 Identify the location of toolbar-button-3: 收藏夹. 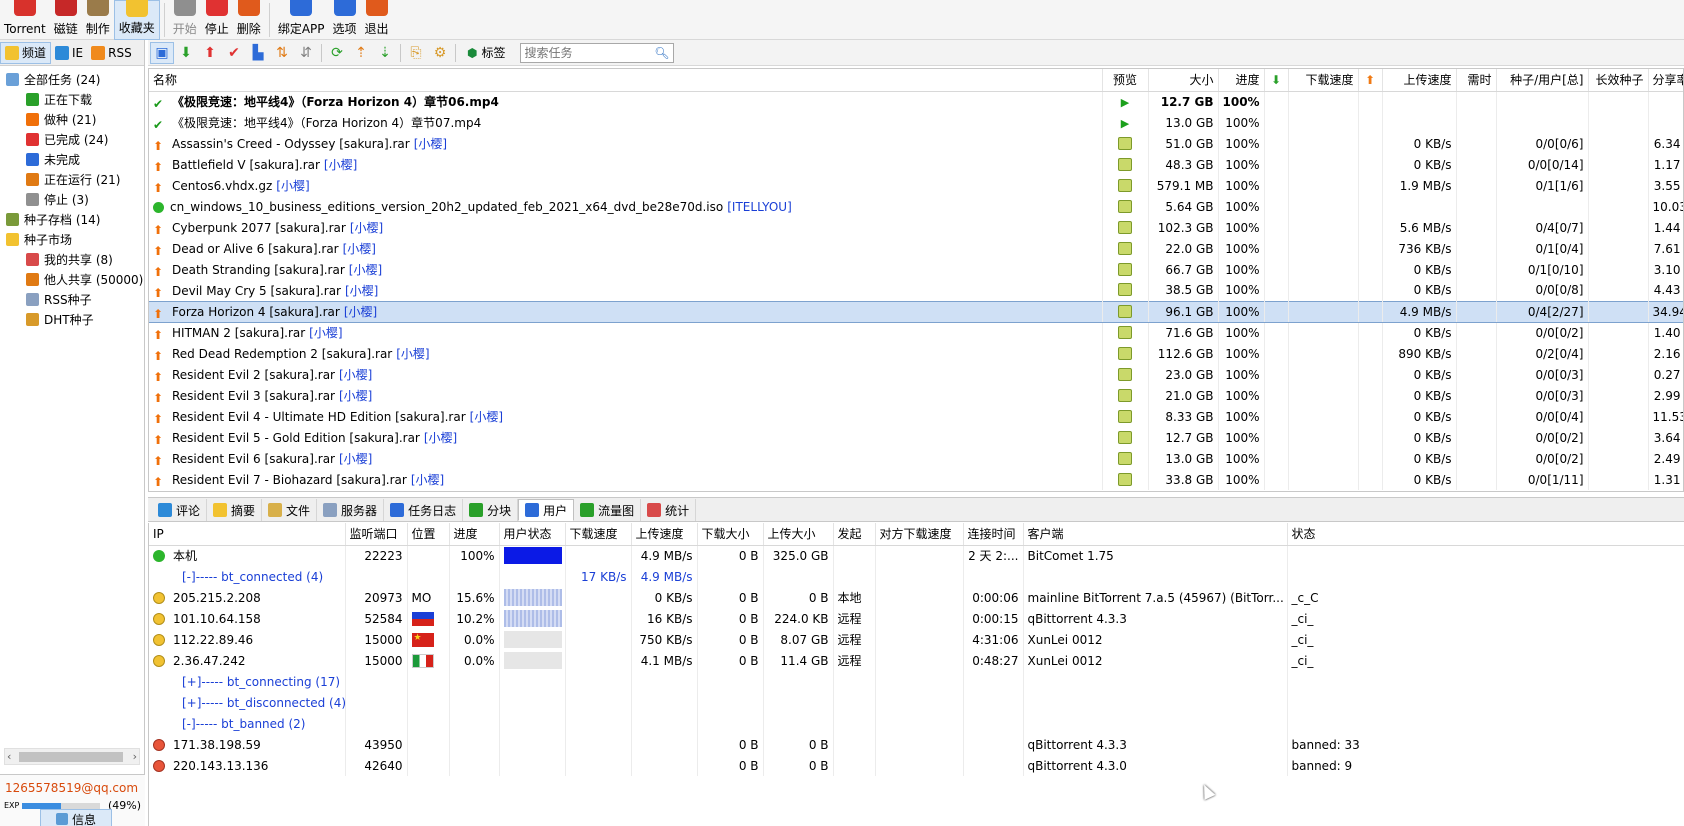
(136, 20).